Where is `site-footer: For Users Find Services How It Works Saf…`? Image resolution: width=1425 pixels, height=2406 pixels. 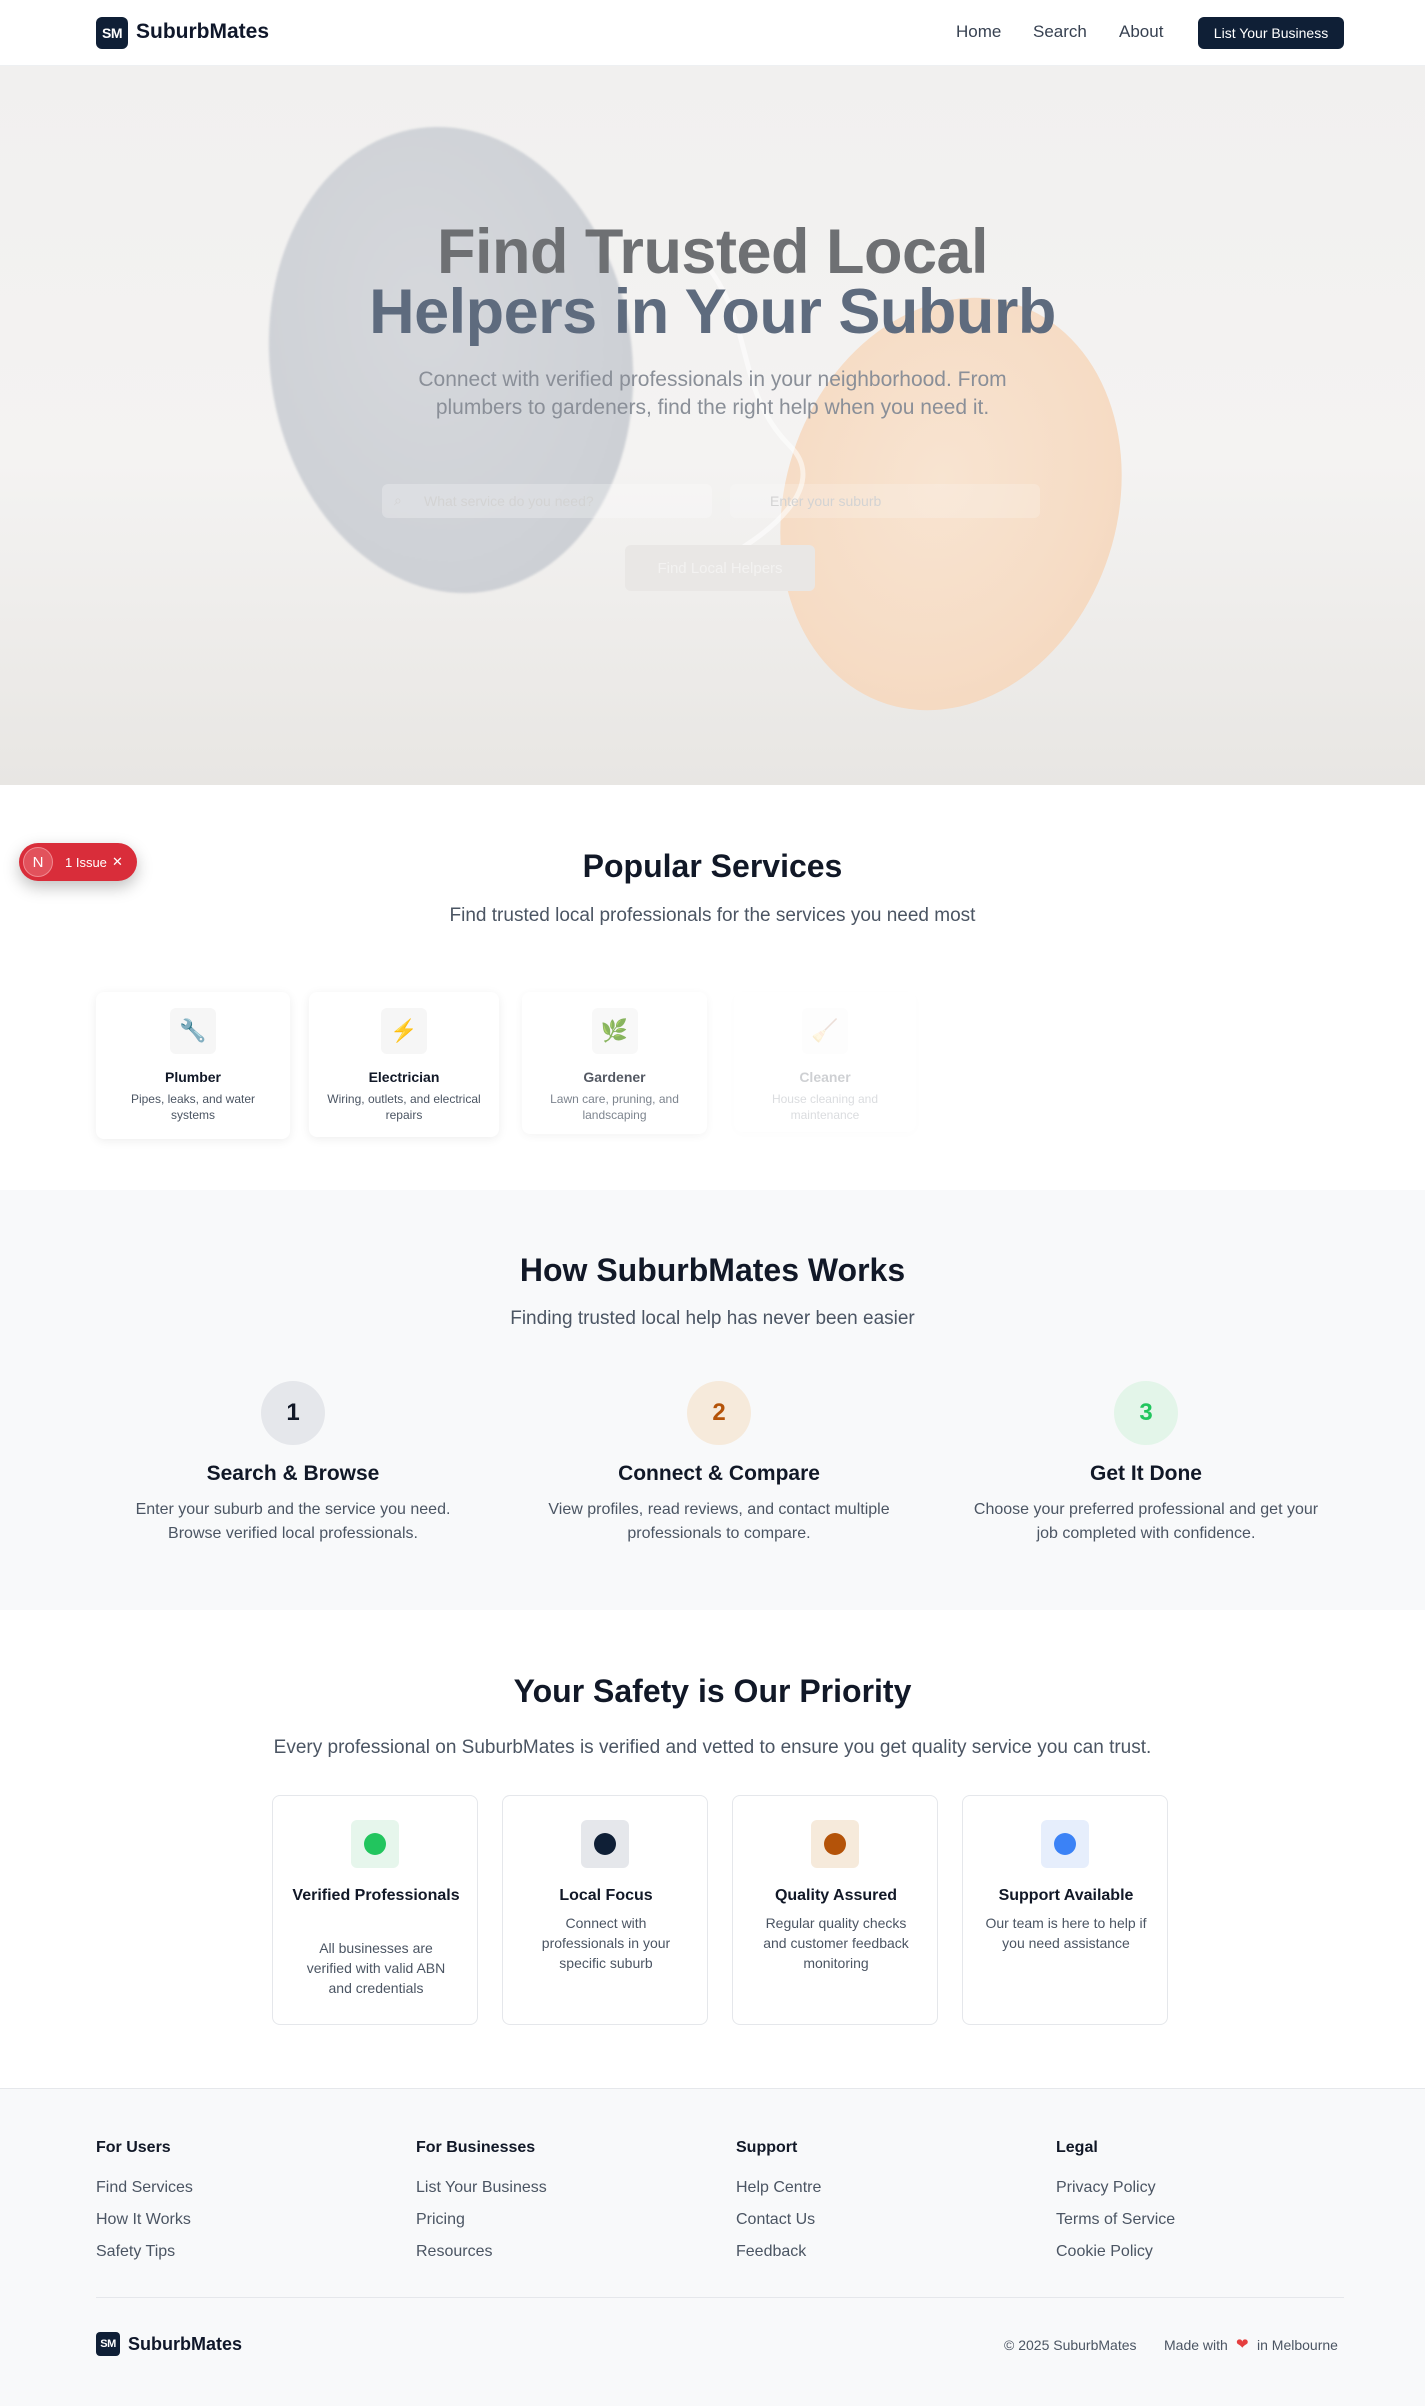 site-footer: For Users Find Services How It Works Saf… is located at coordinates (712, 2247).